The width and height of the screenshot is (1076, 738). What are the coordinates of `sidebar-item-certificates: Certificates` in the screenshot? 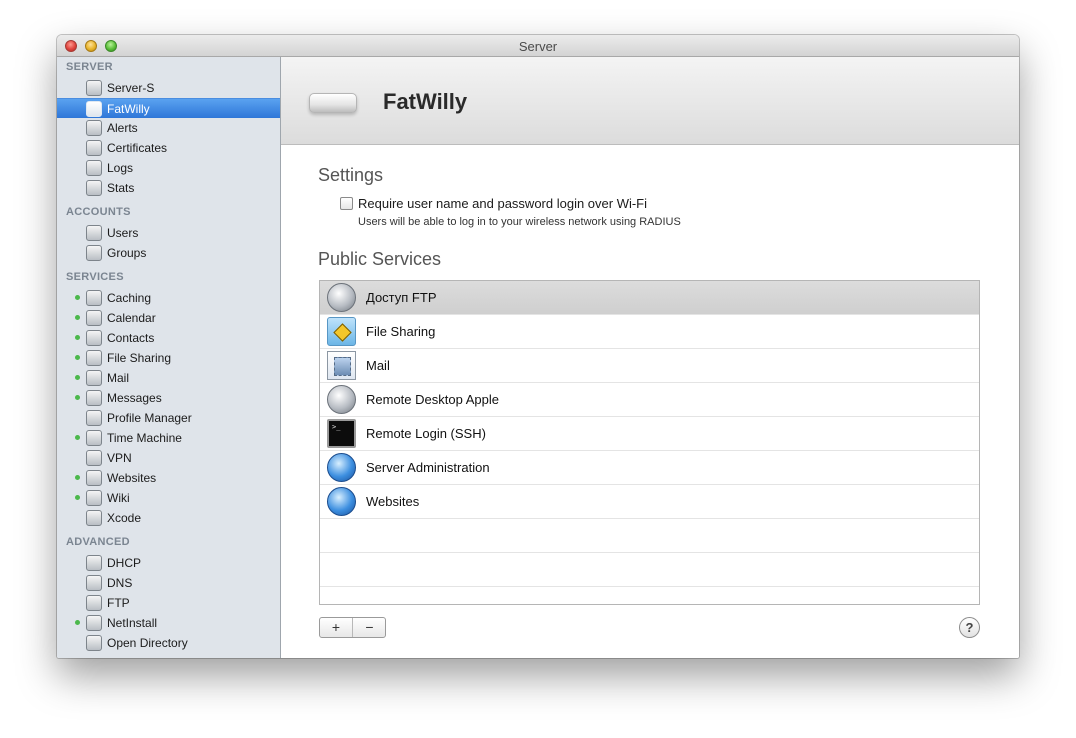 It's located at (168, 148).